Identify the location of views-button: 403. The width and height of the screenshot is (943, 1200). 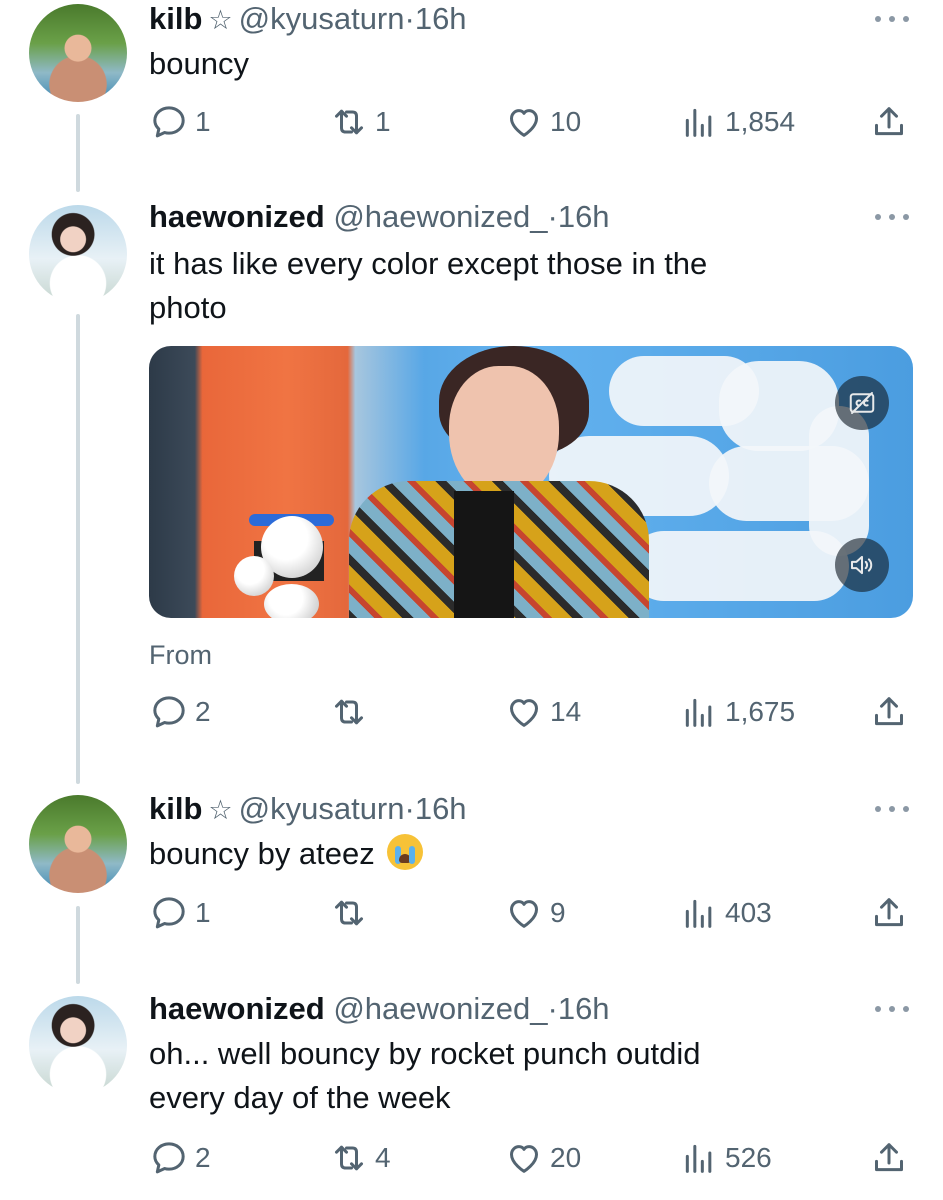
(725, 913).